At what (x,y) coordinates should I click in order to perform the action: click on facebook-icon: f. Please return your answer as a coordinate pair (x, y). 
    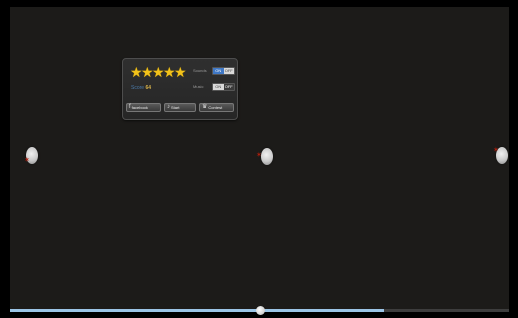
    Looking at the image, I should click on (130, 107).